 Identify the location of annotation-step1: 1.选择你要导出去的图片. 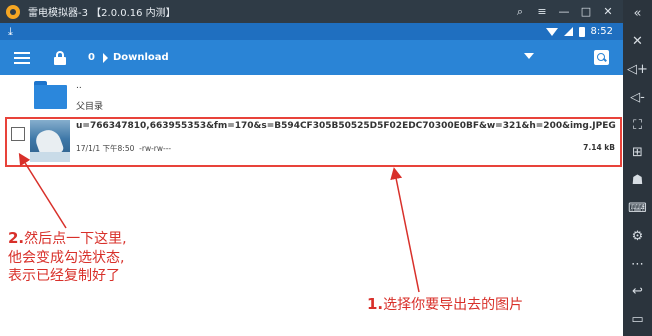
(445, 305).